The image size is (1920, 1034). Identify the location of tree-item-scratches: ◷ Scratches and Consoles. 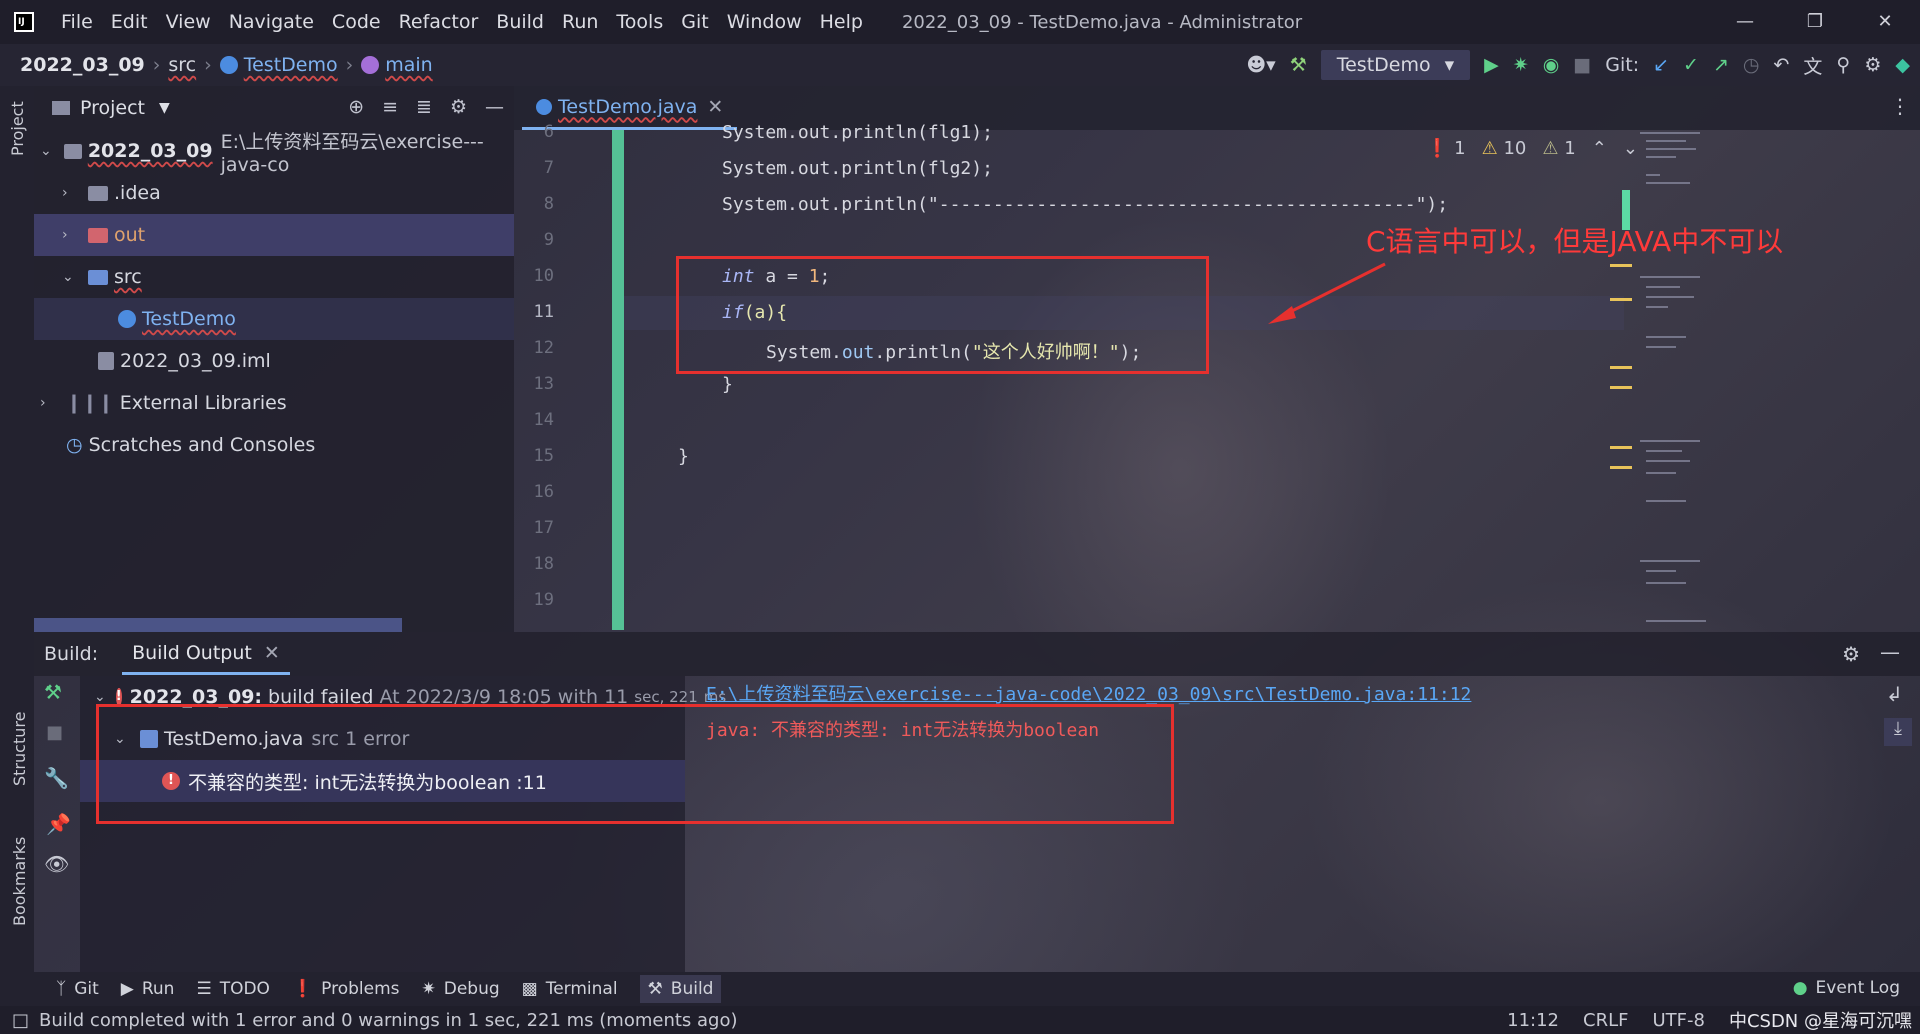
(274, 445).